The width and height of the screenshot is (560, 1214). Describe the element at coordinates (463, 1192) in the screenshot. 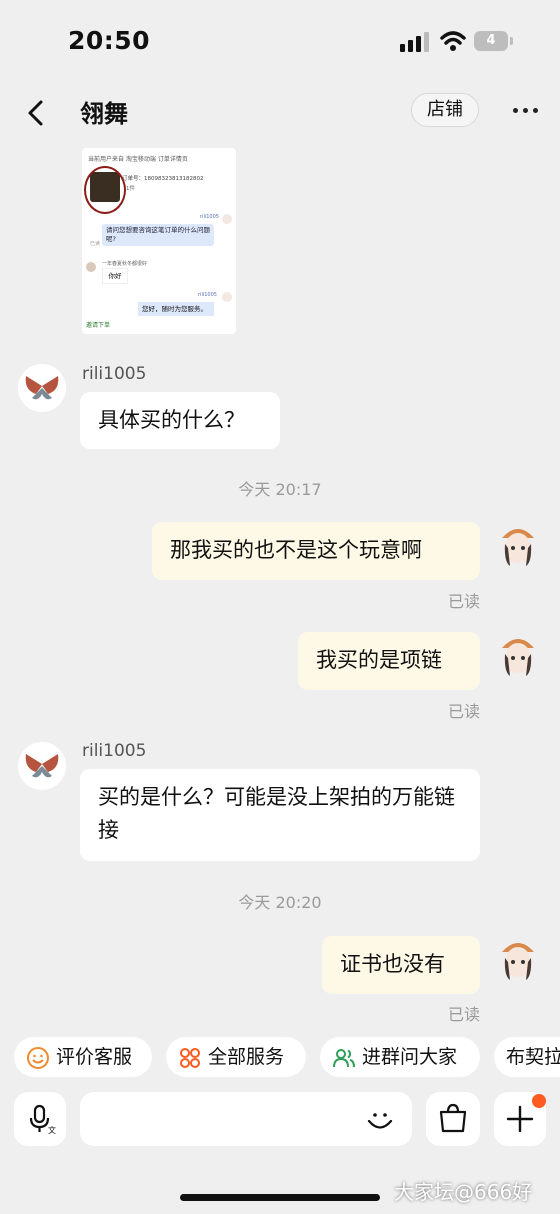

I see `watermark: 大家坛@666好` at that location.